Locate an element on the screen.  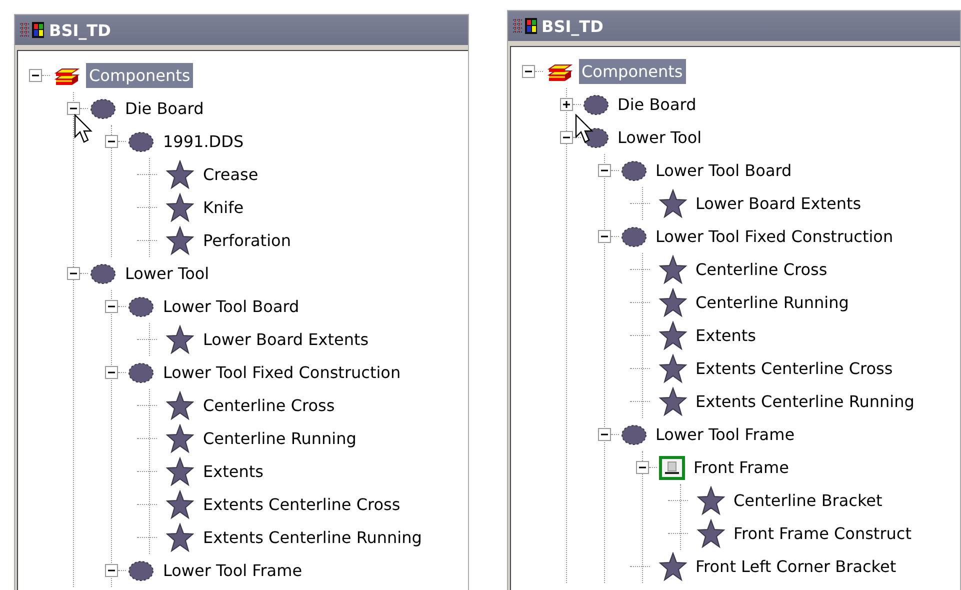
plus-icon is located at coordinates (566, 104).